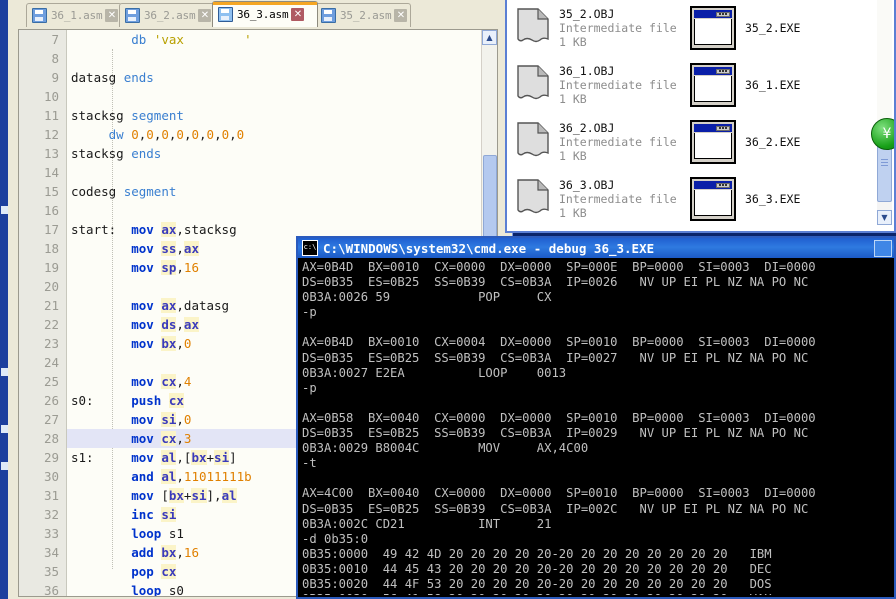 Image resolution: width=896 pixels, height=599 pixels. I want to click on scroll-up-arrow-icon: ▲, so click(489, 37).